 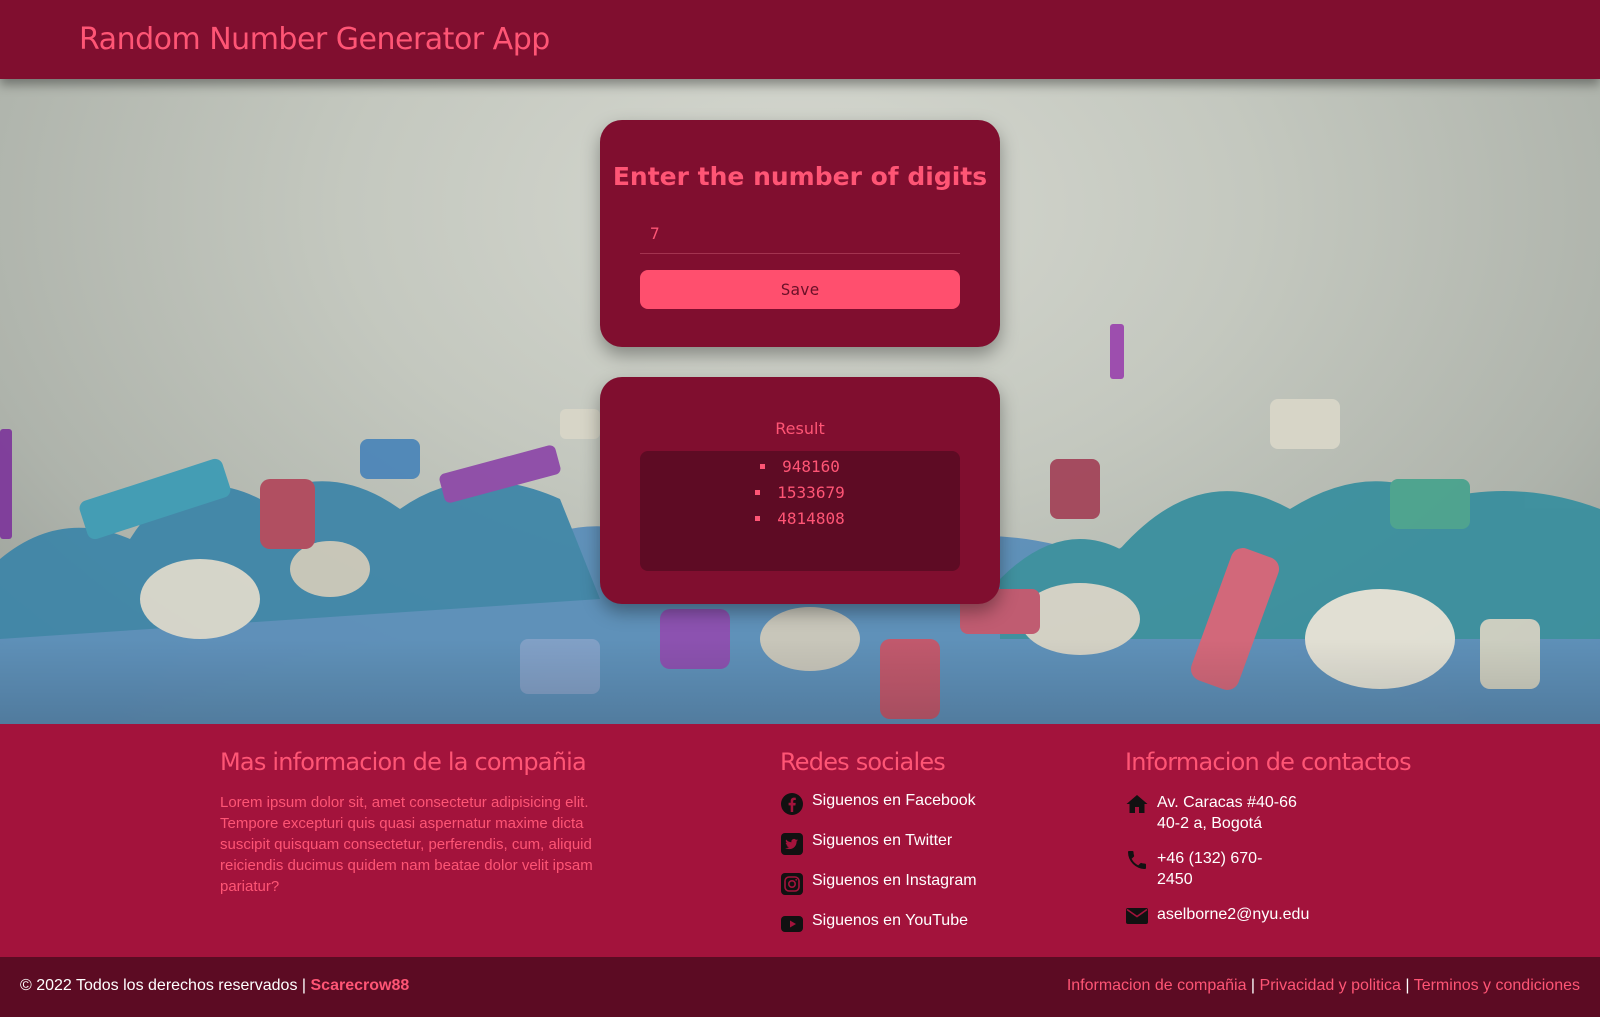 I want to click on social-link-facebook: Siguenos en Facebook, so click(x=878, y=804).